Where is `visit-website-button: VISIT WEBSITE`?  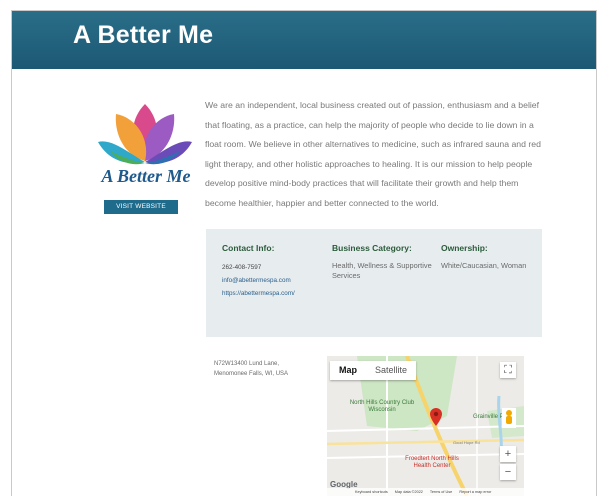 visit-website-button: VISIT WEBSITE is located at coordinates (141, 207).